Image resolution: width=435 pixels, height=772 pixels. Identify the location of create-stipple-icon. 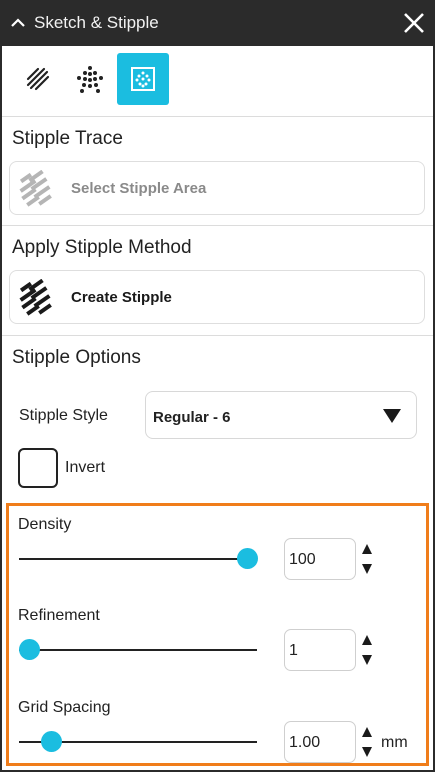
(35, 297).